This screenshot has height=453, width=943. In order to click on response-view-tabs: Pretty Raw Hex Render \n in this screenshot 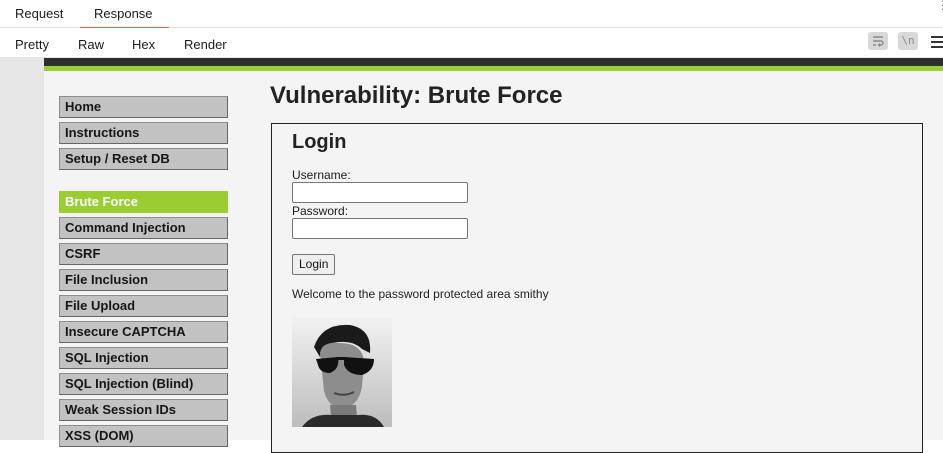, I will do `click(471, 44)`.